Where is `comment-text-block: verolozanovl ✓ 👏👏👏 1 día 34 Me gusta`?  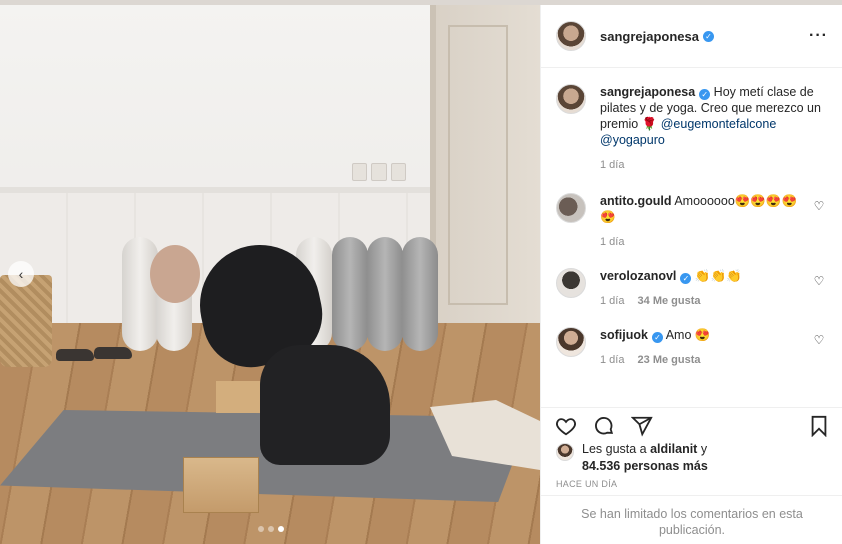 comment-text-block: verolozanovl ✓ 👏👏👏 1 día 34 Me gusta is located at coordinates (706, 288).